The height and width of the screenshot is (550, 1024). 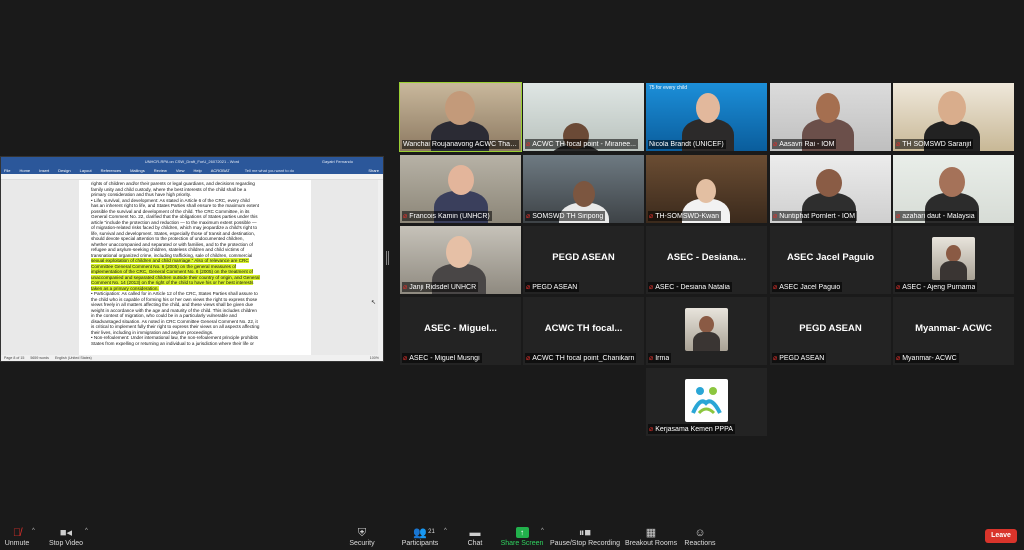 I want to click on participant-tile: ⌀ ASEC - Ajeng Purnama, so click(x=953, y=260).